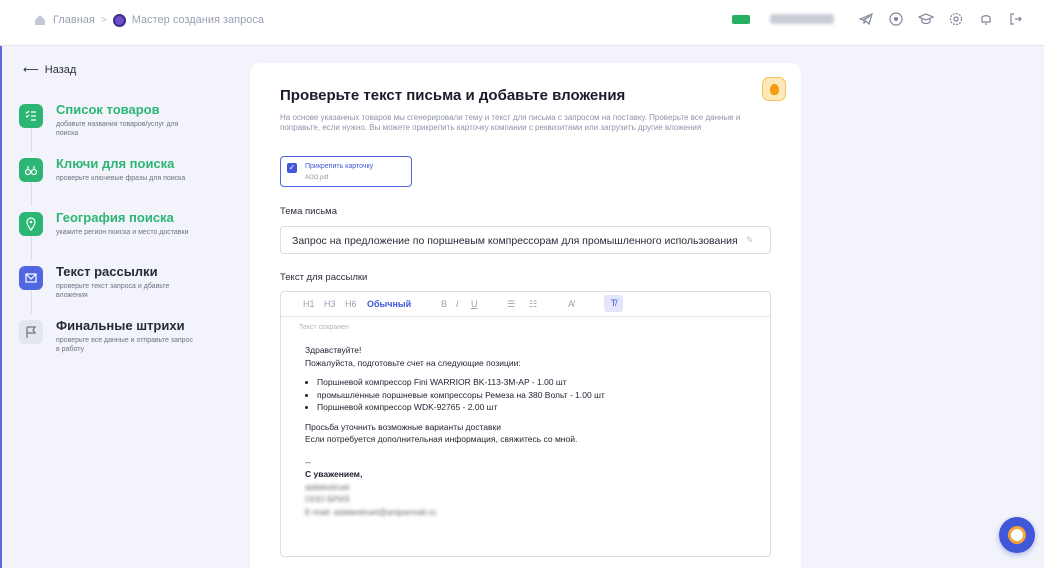 The width and height of the screenshot is (1044, 568). Describe the element at coordinates (107, 271) in the screenshot. I see `step-title: Текст рассылки` at that location.